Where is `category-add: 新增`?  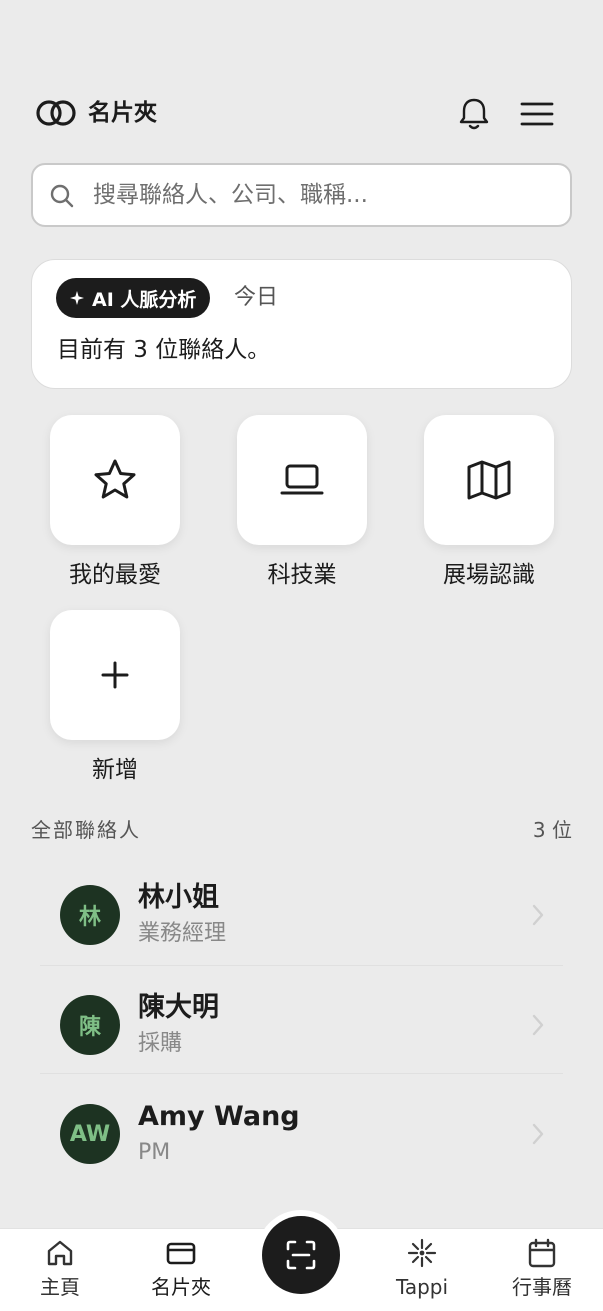 category-add: 新增 is located at coordinates (115, 699).